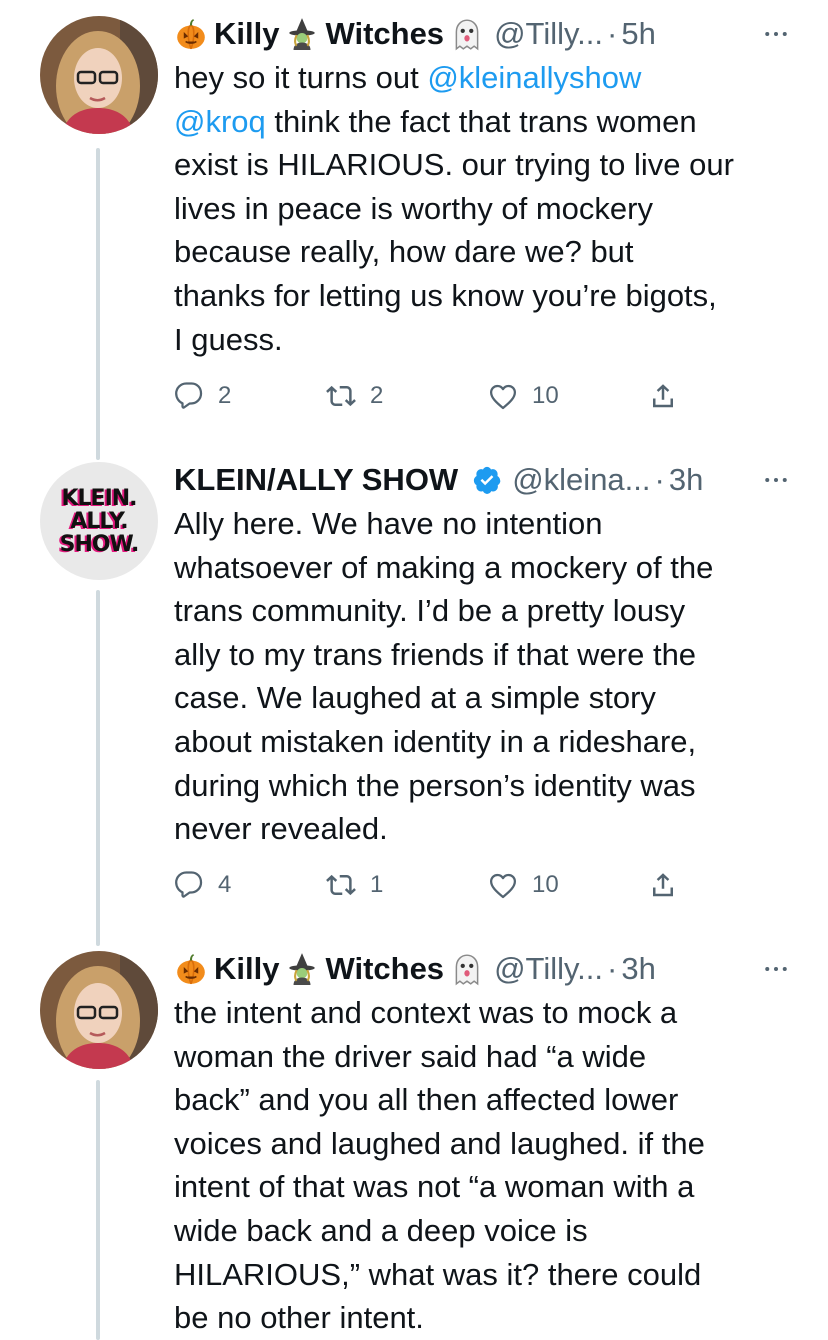 This screenshot has width=828, height=1340. I want to click on reply-button: 2, so click(202, 396).